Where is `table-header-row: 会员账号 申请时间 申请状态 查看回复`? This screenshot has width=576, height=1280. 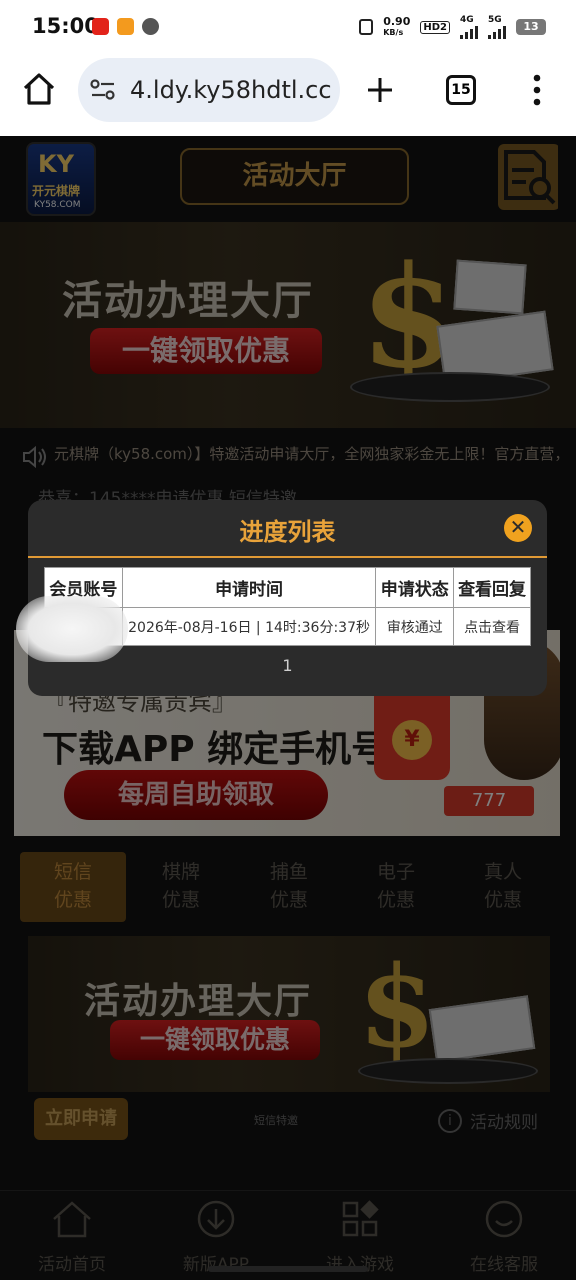
table-header-row: 会员账号 申请时间 申请状态 查看回复 is located at coordinates (287, 587).